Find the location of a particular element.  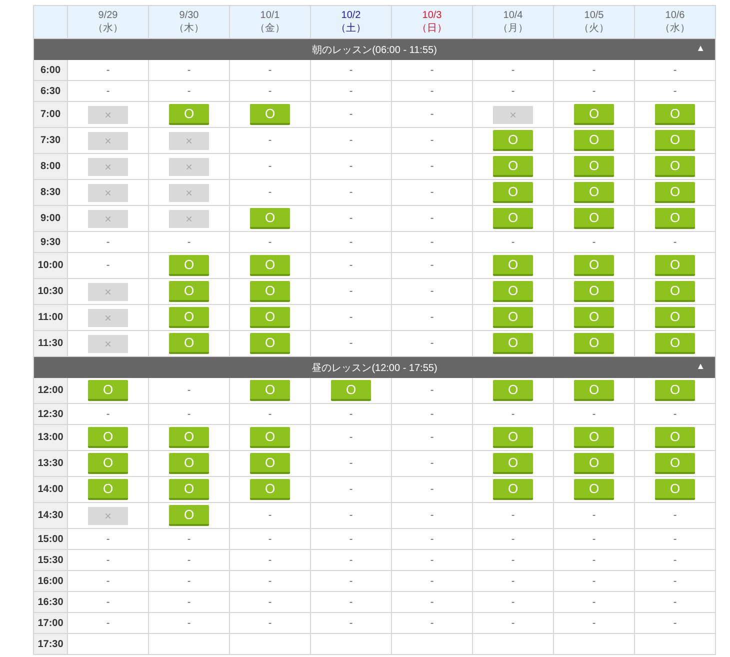

date-text: 10/4 is located at coordinates (513, 15).